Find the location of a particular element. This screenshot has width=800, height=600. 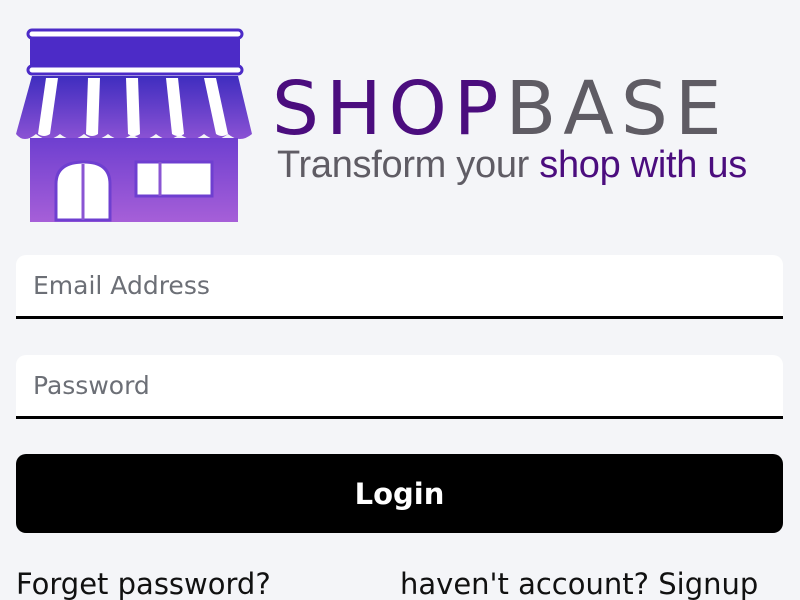

login-button: Login is located at coordinates (399, 493).